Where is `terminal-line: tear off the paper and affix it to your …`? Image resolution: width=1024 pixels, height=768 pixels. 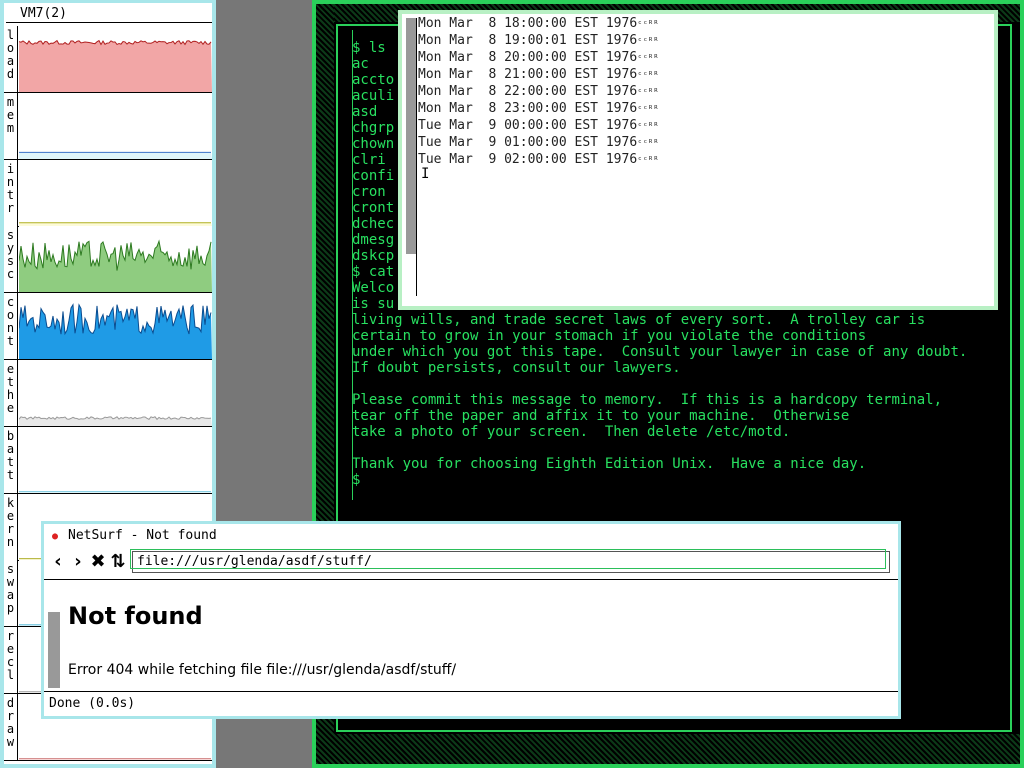
terminal-line: tear off the paper and affix it to your … is located at coordinates (601, 416).